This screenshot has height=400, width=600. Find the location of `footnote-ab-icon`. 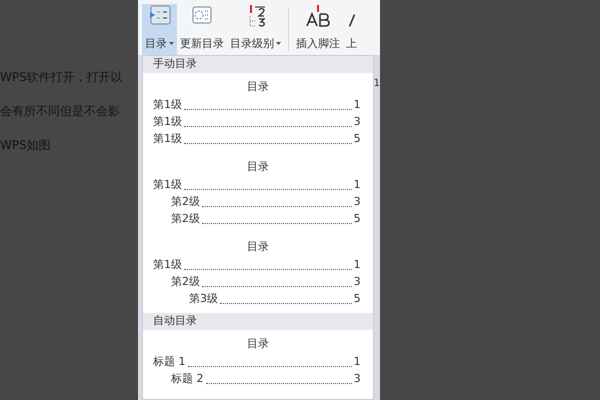

footnote-ab-icon is located at coordinates (318, 16).